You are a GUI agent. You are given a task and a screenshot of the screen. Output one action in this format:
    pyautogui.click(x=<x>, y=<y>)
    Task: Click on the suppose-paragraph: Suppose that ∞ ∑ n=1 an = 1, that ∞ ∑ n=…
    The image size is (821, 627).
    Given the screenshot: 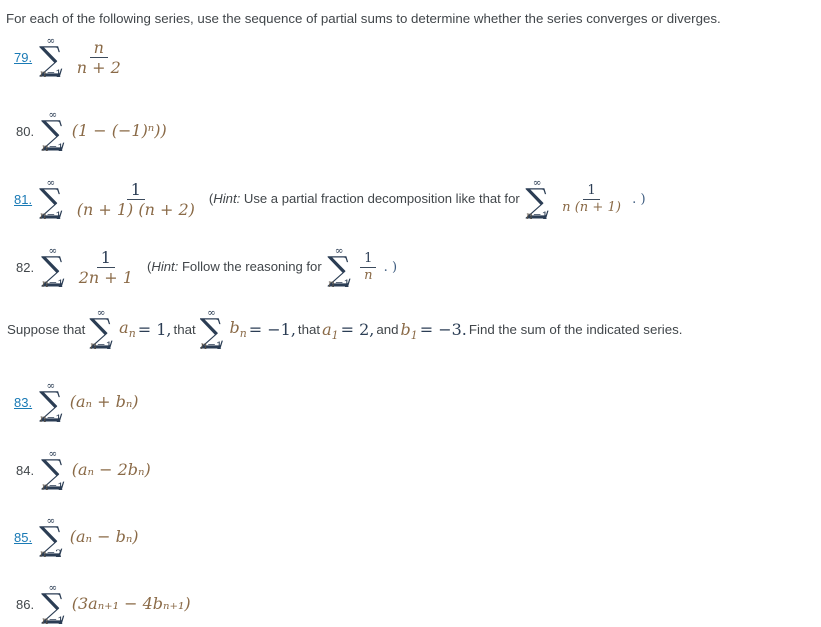 What is the action you would take?
    pyautogui.click(x=344, y=329)
    